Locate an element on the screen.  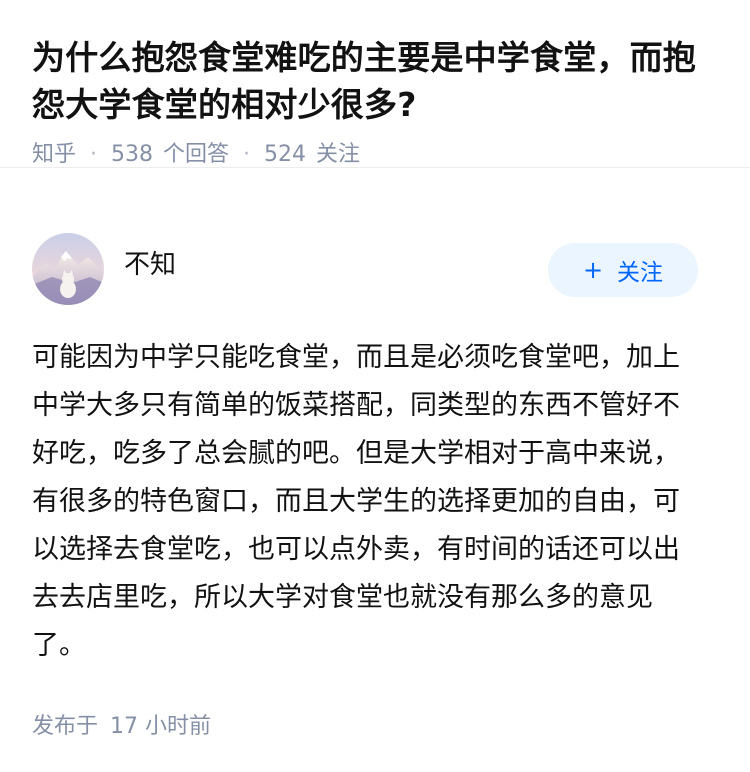
follow-button: + 关注 is located at coordinates (623, 270).